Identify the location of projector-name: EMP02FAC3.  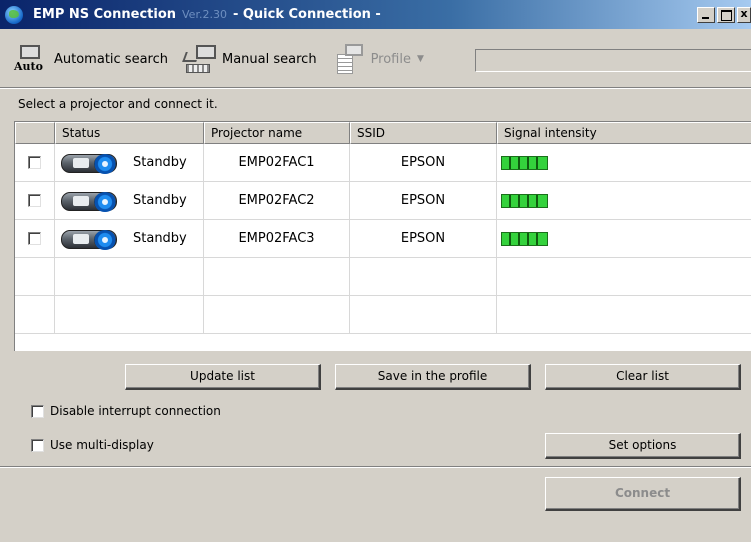
(276, 238).